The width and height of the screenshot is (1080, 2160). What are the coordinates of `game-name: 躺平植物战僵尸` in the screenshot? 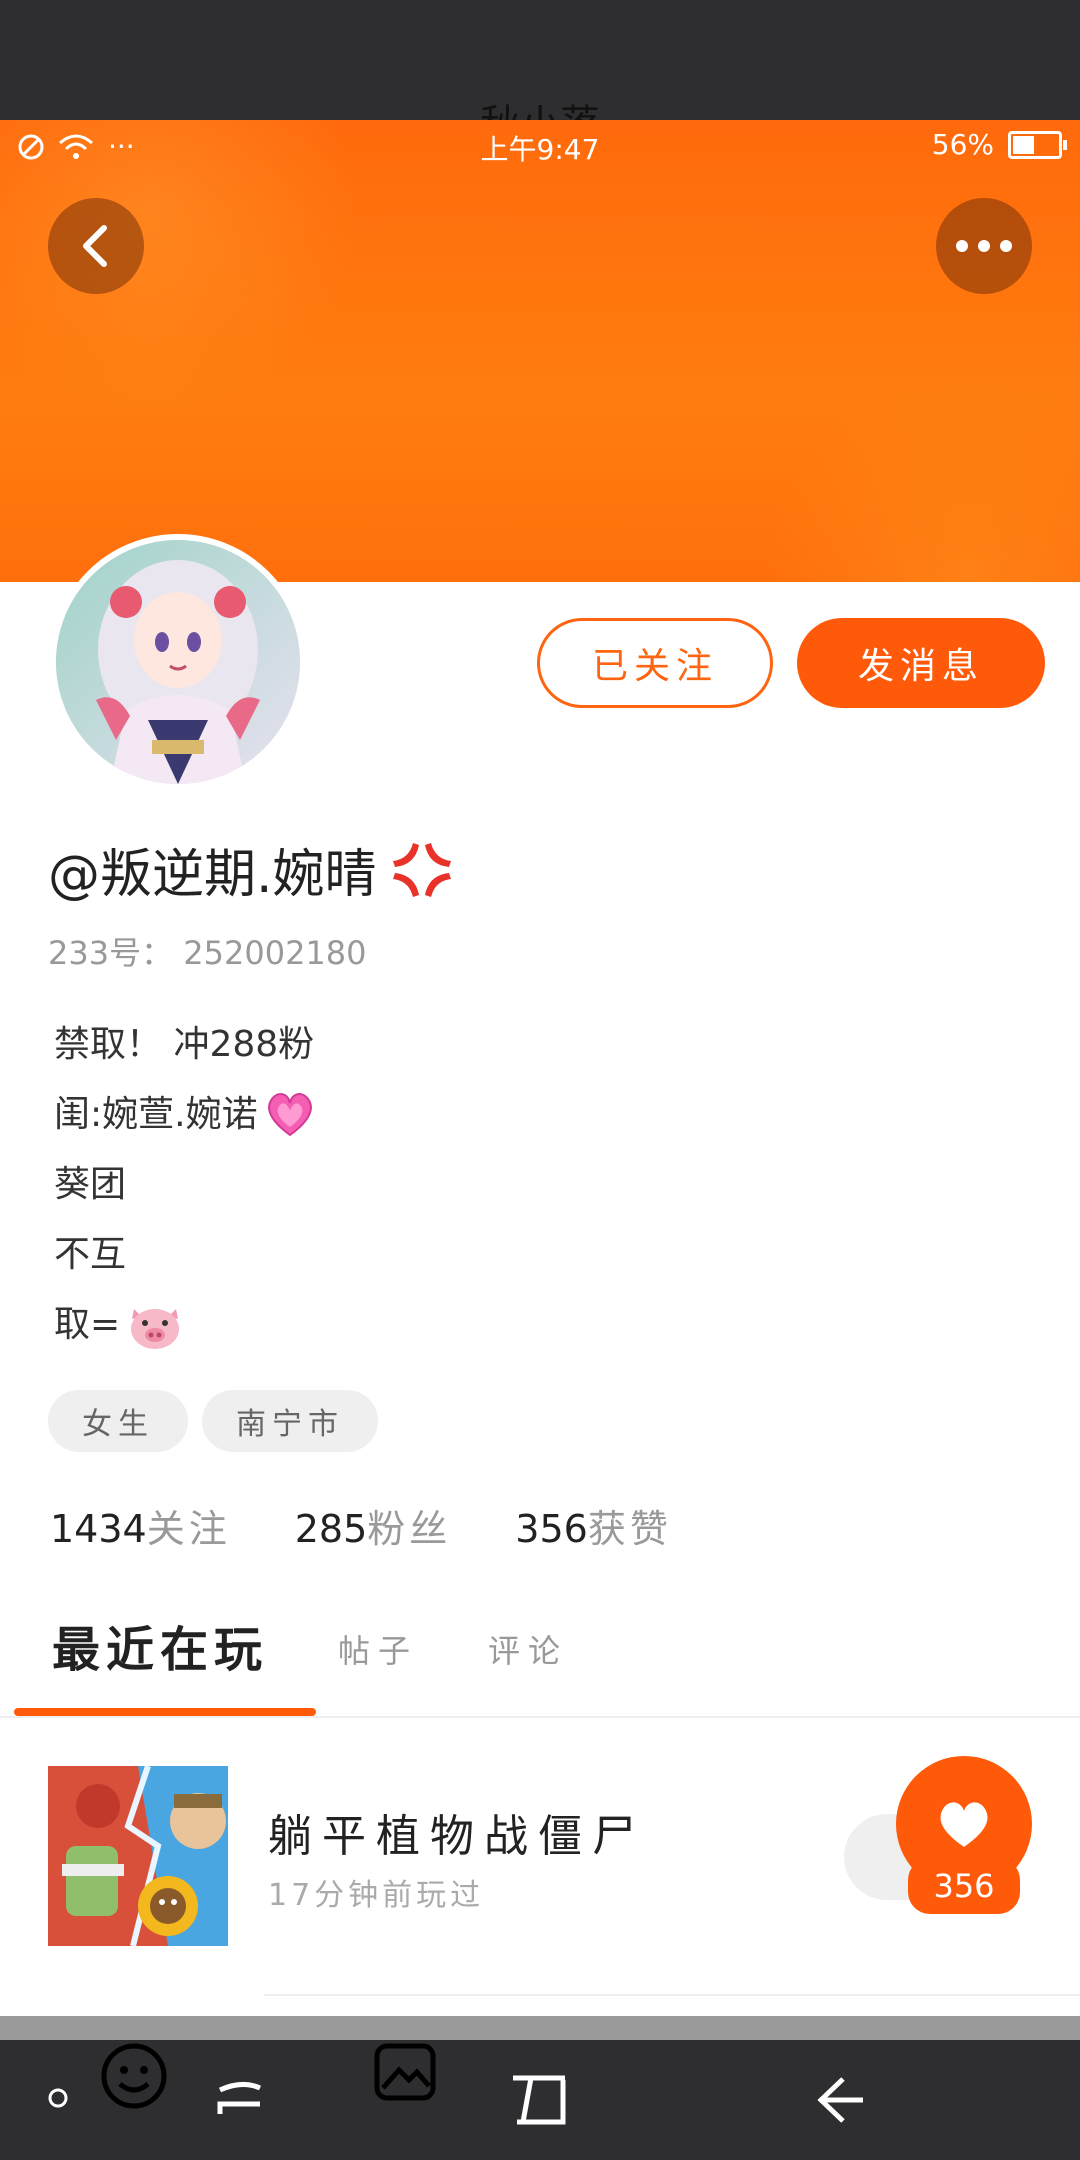 It's located at (457, 1836).